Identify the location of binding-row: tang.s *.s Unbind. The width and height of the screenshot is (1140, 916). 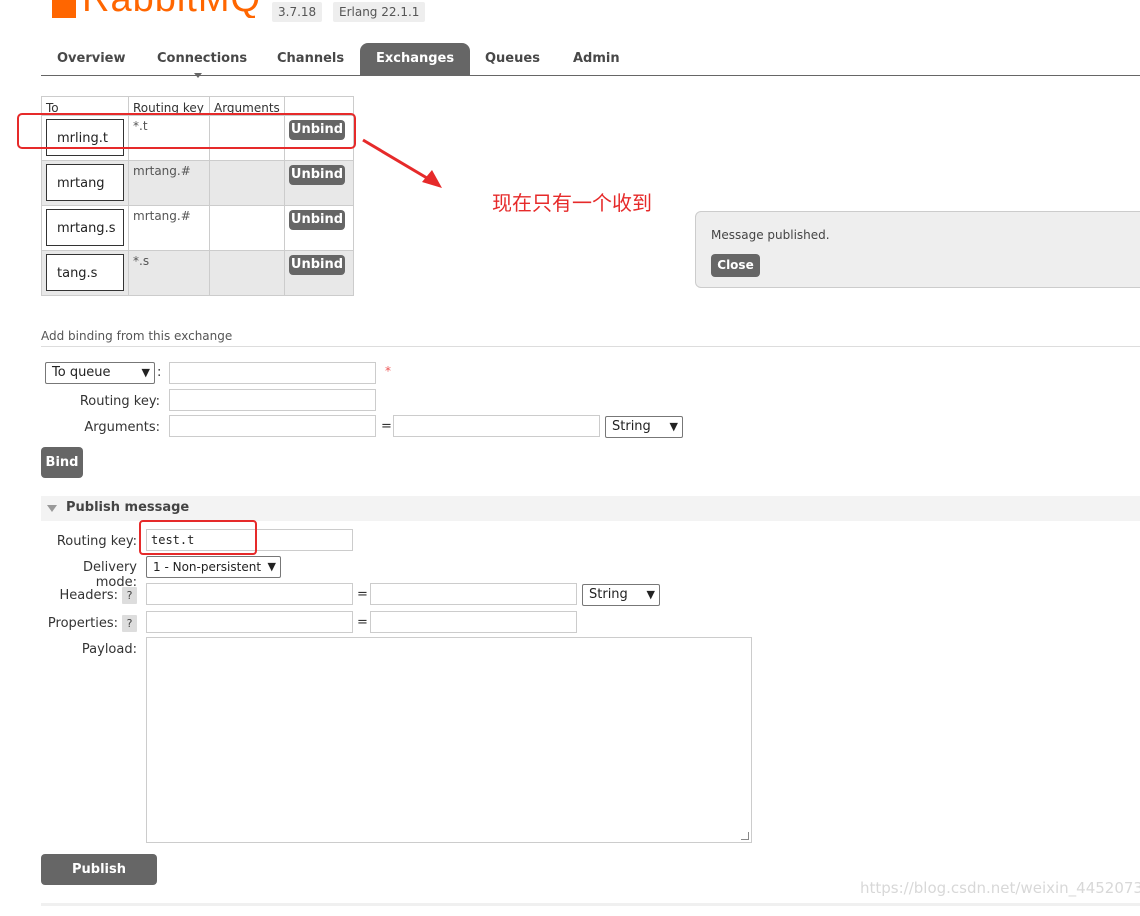
(197, 273).